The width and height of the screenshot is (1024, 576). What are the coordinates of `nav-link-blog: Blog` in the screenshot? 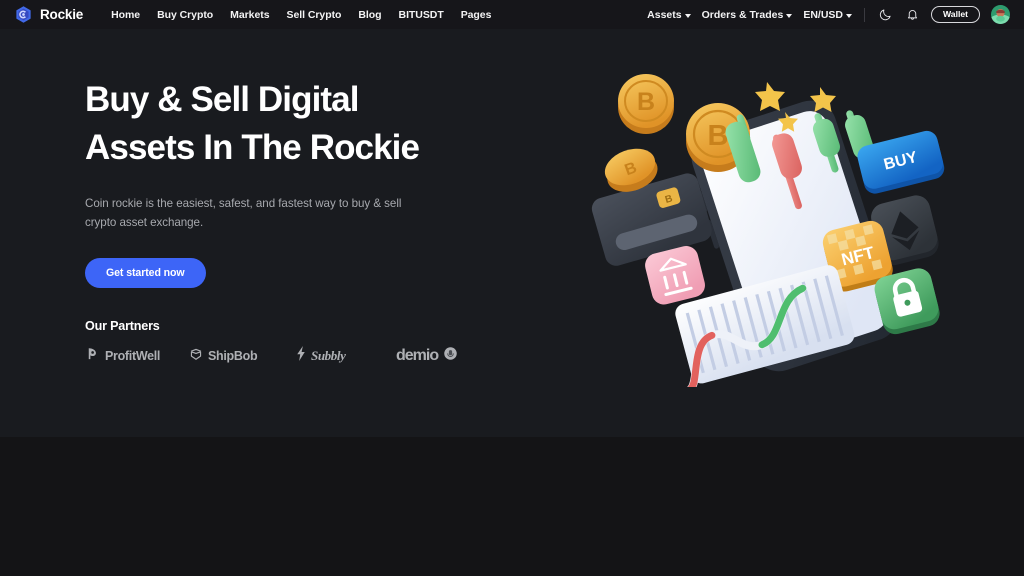 It's located at (369, 15).